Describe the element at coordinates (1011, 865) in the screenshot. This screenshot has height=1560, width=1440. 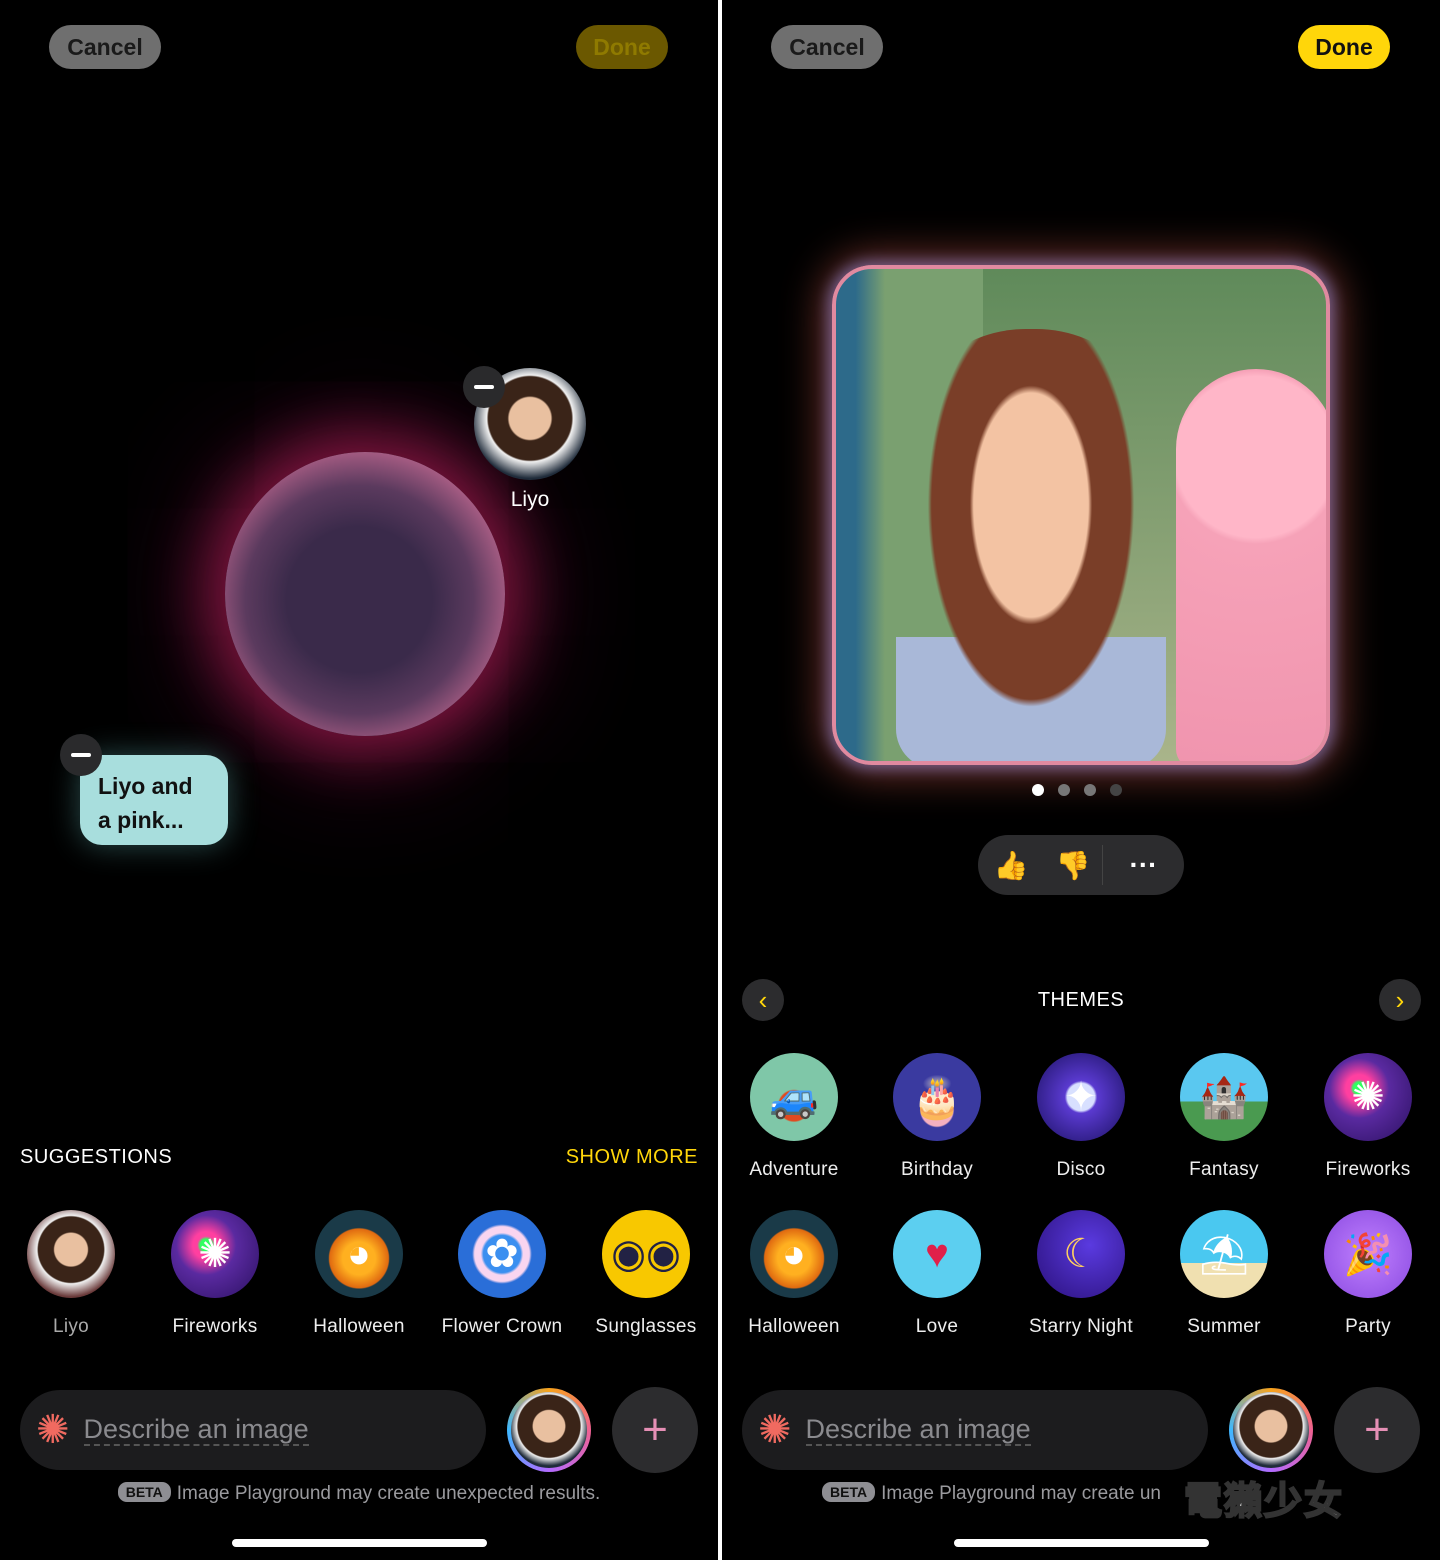
I see `thumbs-up-icon: 👍` at that location.